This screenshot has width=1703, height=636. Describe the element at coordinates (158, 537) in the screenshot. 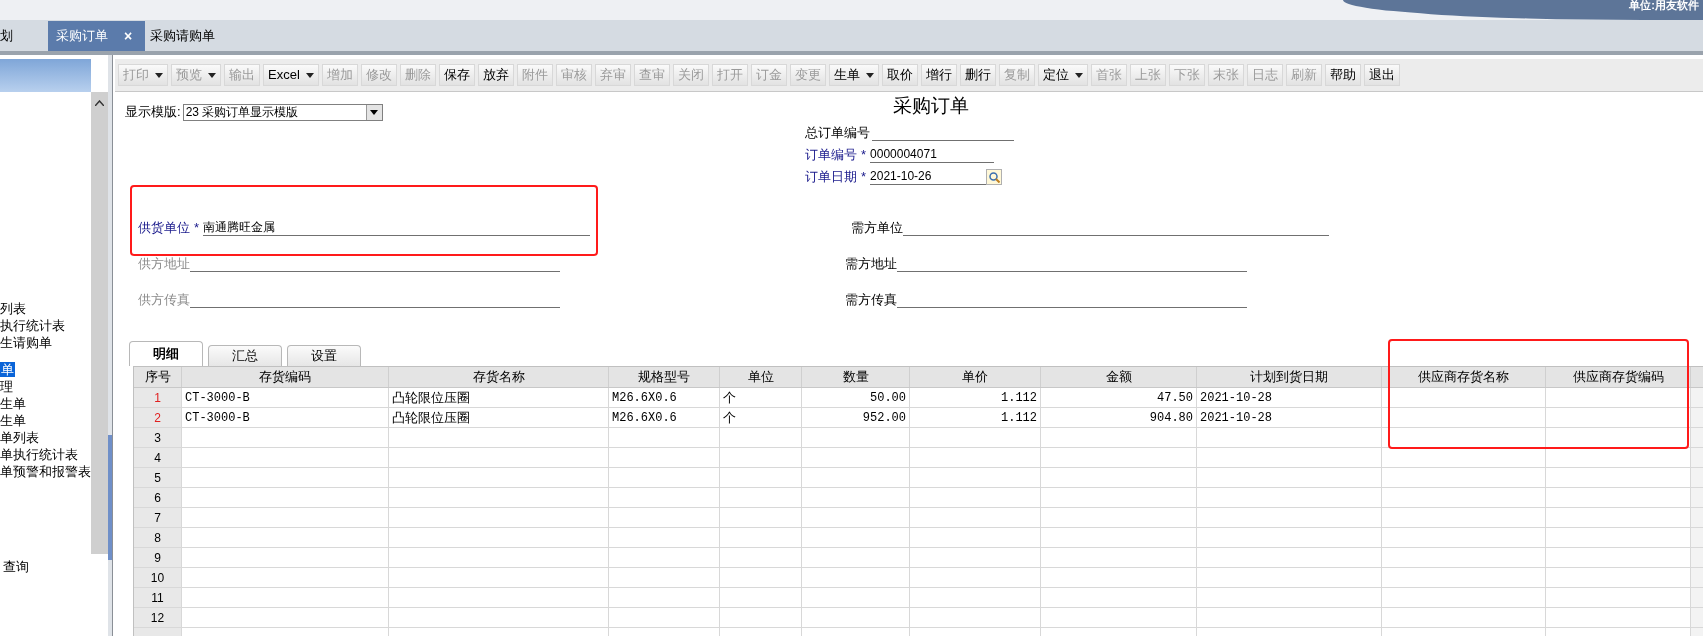

I see `row-number-cell: 8` at that location.